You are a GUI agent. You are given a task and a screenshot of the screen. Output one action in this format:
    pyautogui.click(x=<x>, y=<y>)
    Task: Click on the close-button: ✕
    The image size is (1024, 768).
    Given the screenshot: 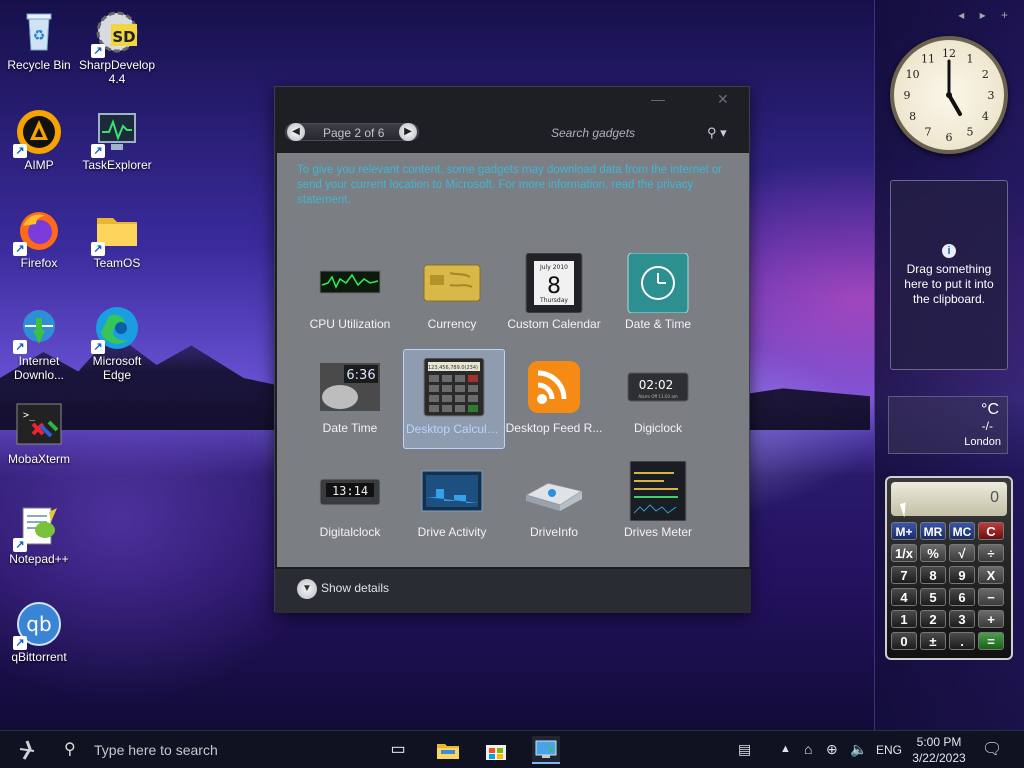 What is the action you would take?
    pyautogui.click(x=723, y=99)
    